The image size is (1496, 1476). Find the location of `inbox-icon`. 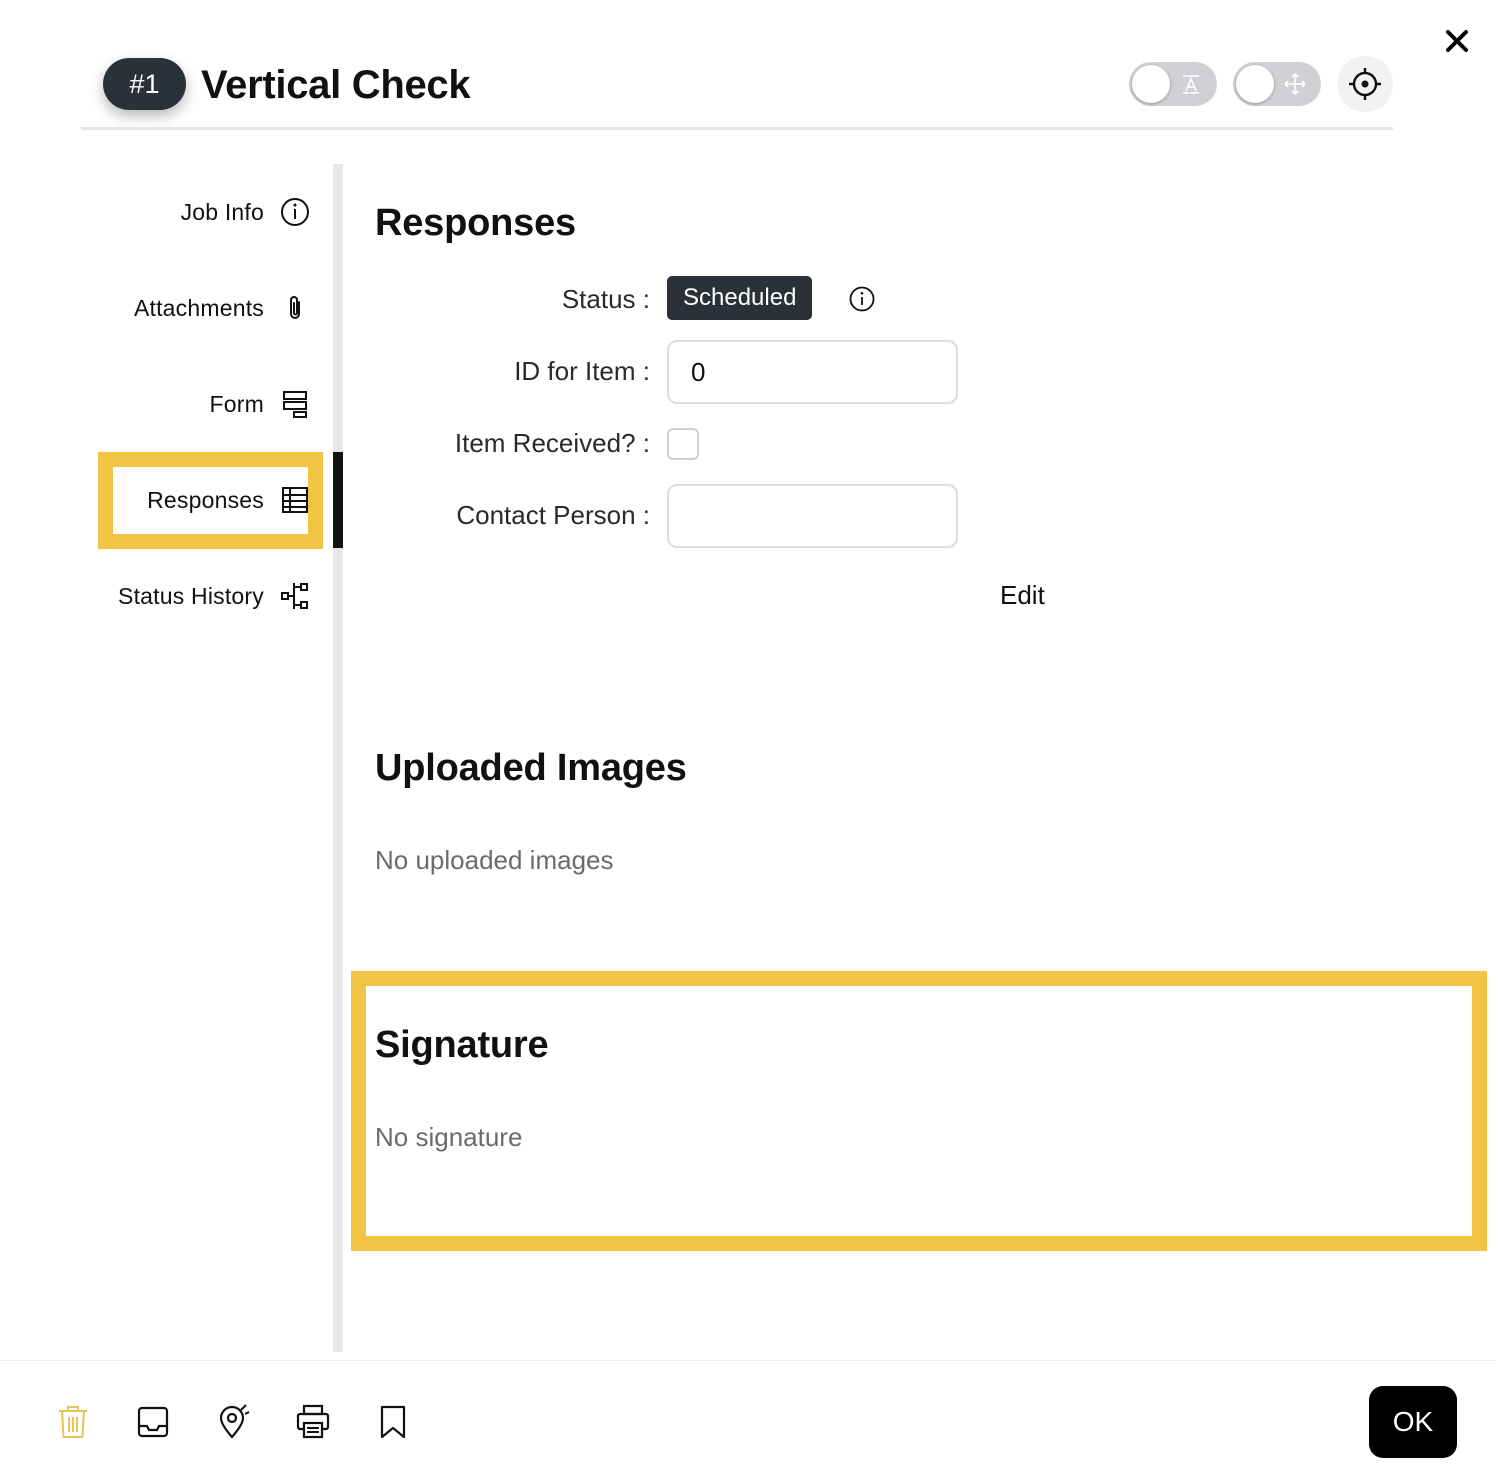

inbox-icon is located at coordinates (153, 1422).